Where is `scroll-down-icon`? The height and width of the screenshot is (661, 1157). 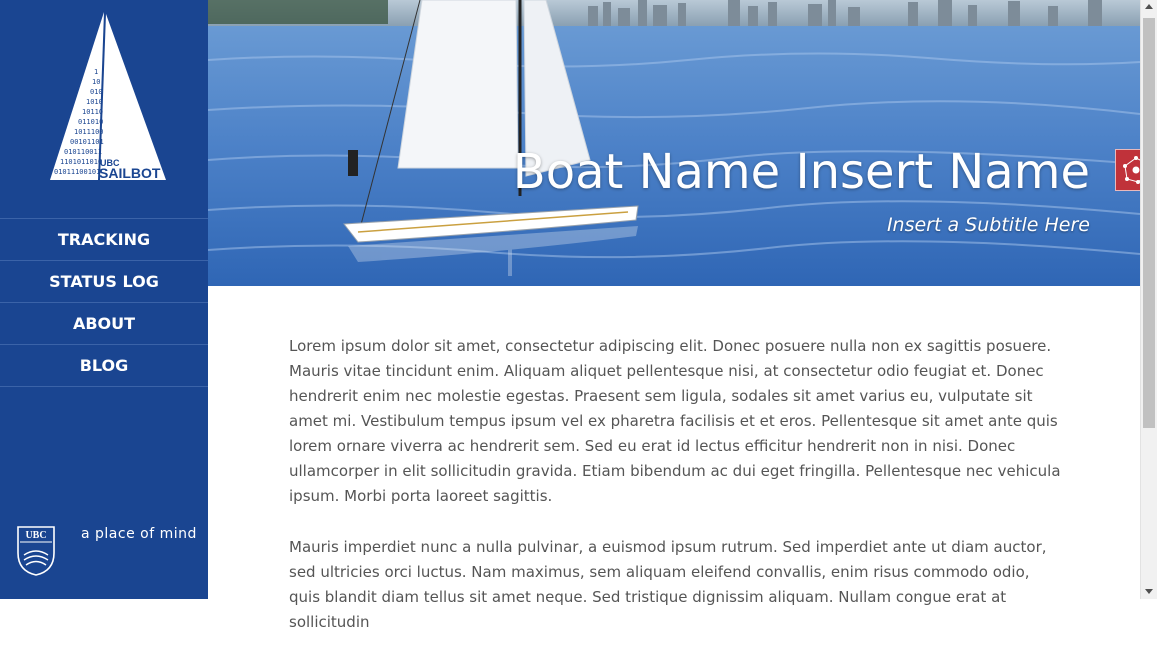
scroll-down-icon is located at coordinates (1149, 591).